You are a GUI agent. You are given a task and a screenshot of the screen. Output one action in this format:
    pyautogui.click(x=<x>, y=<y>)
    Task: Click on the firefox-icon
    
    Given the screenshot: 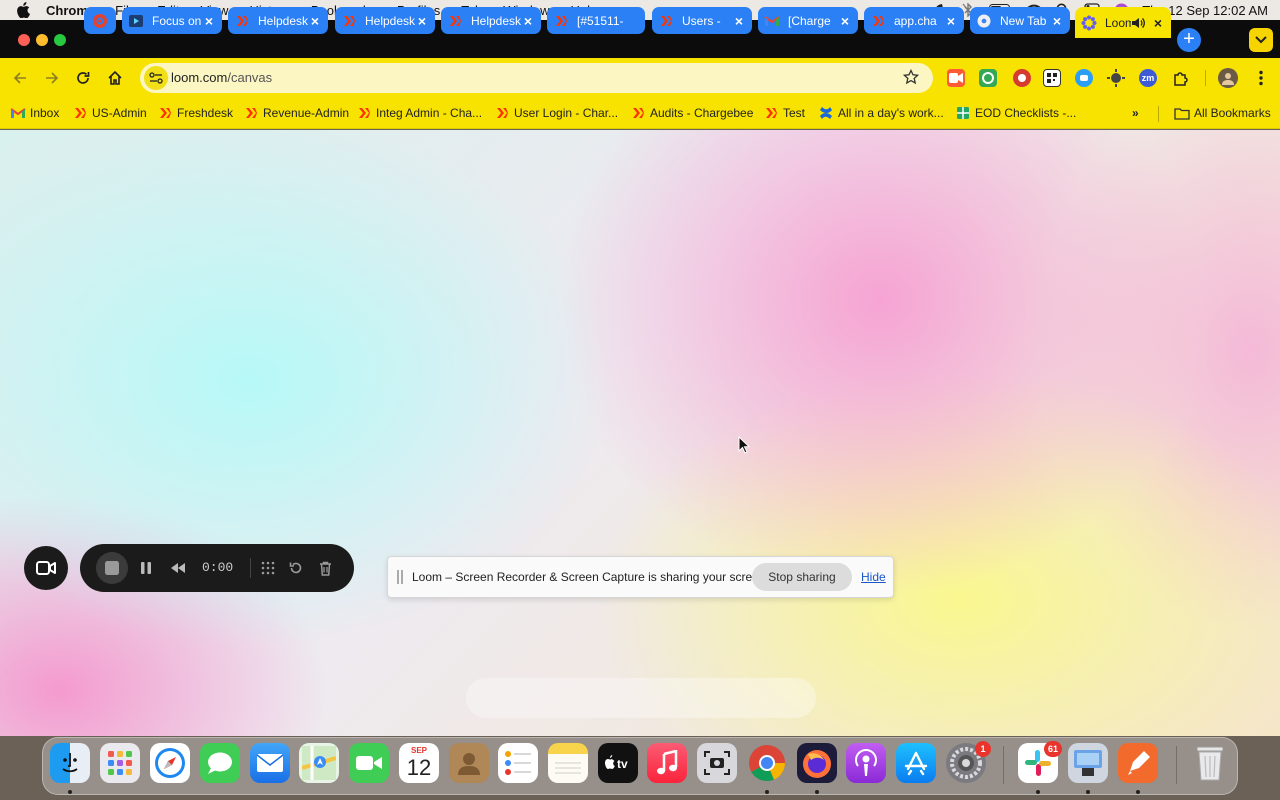 What is the action you would take?
    pyautogui.click(x=817, y=763)
    